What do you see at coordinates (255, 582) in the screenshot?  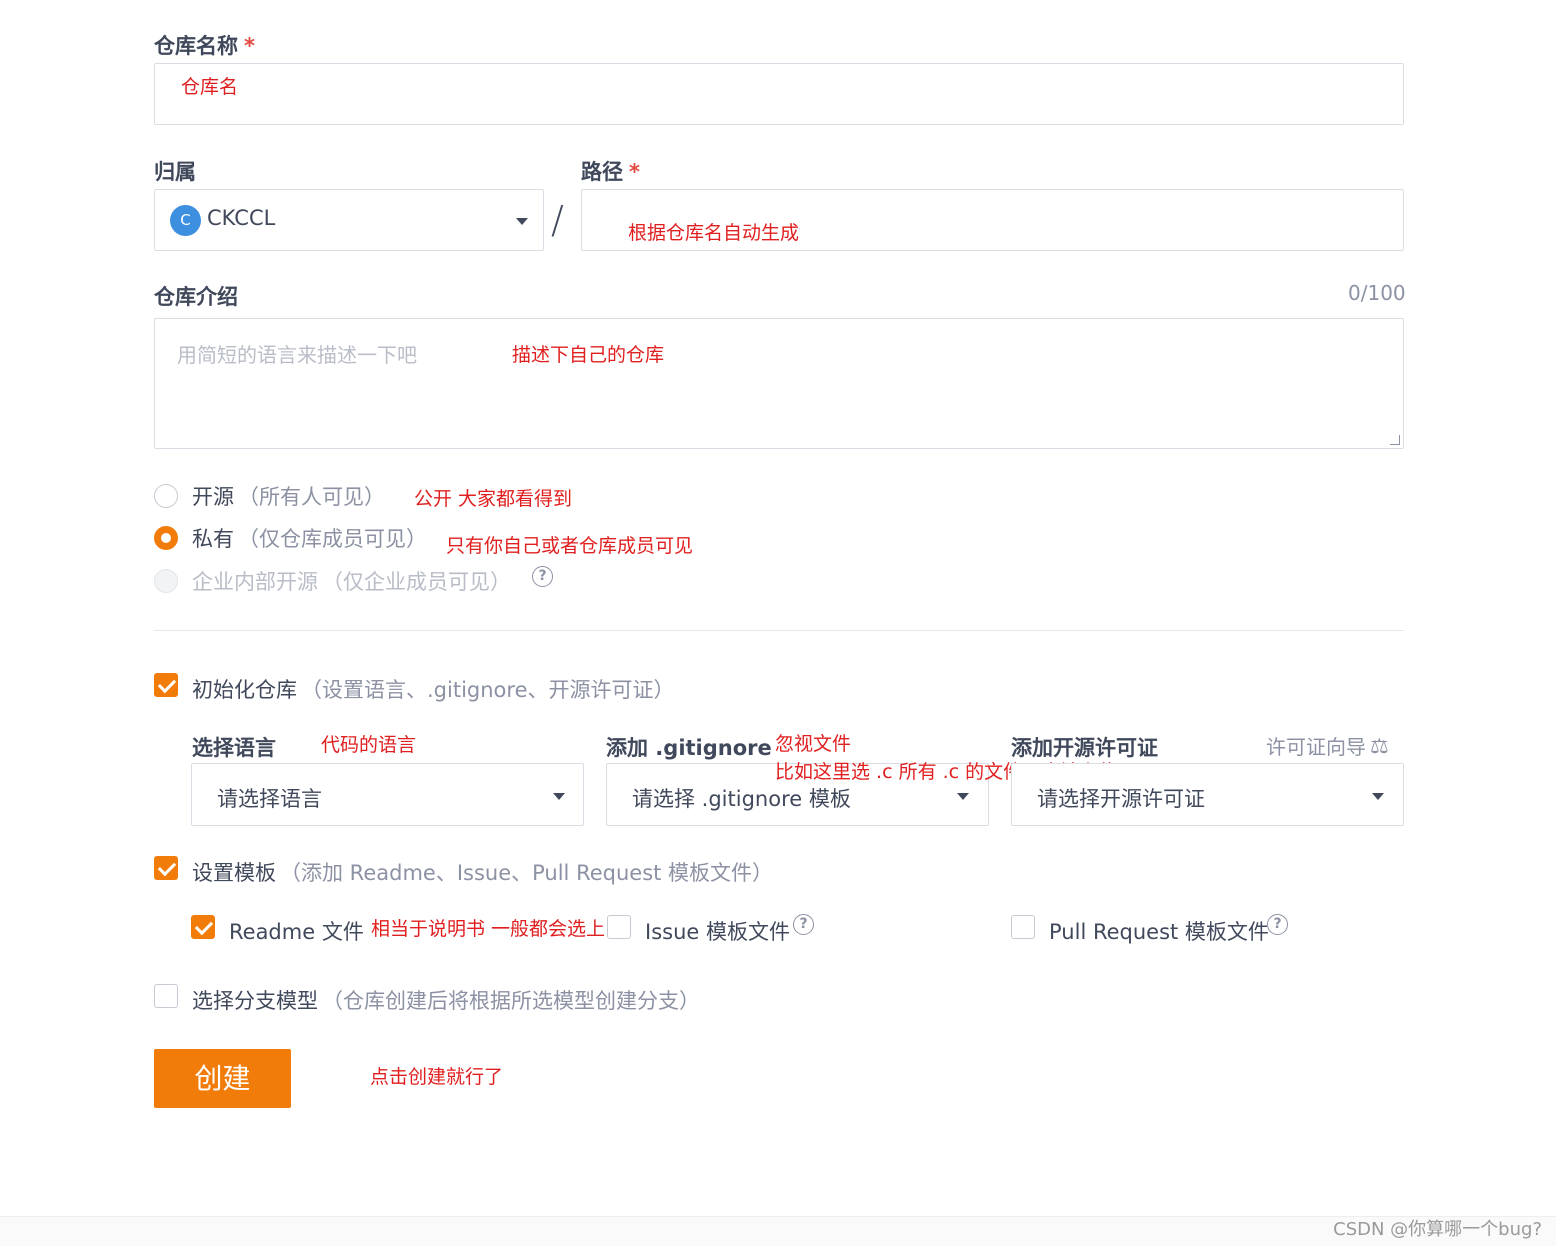 I see `radio-enterprise-label: 企业内部开源` at bounding box center [255, 582].